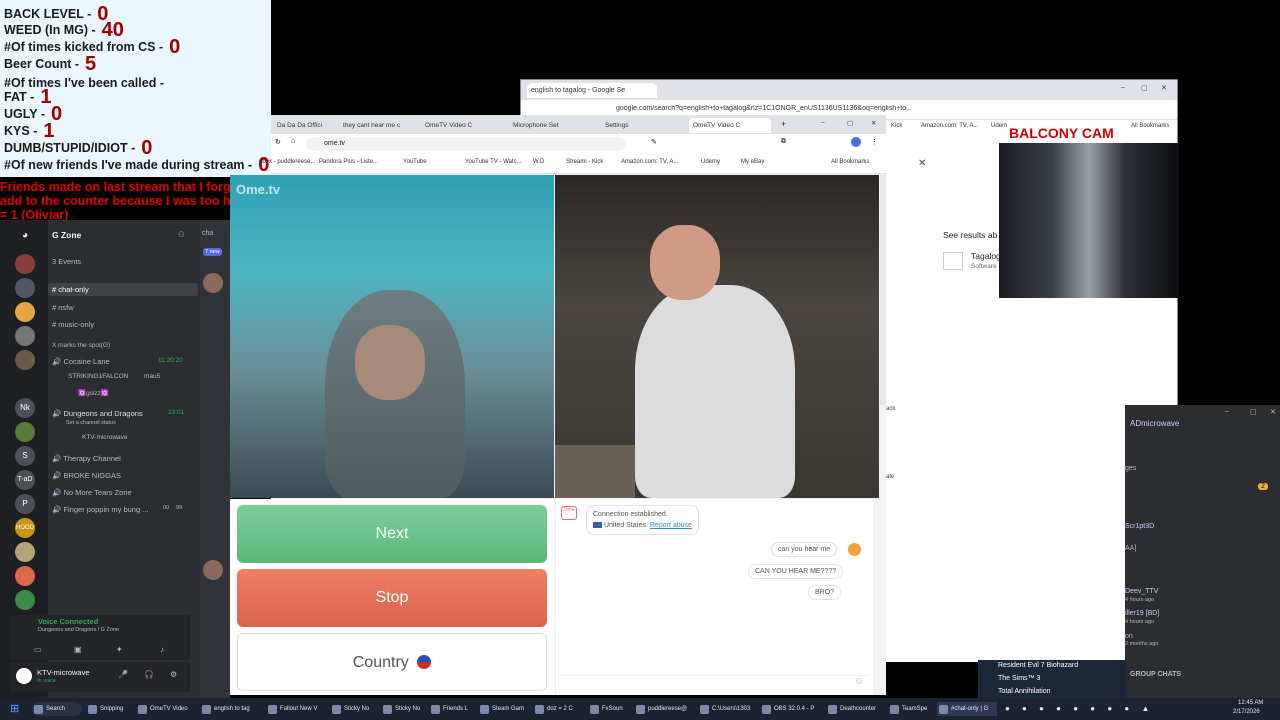 The image size is (1280, 720). What do you see at coordinates (25, 504) in the screenshot?
I see `server-icon: P` at bounding box center [25, 504].